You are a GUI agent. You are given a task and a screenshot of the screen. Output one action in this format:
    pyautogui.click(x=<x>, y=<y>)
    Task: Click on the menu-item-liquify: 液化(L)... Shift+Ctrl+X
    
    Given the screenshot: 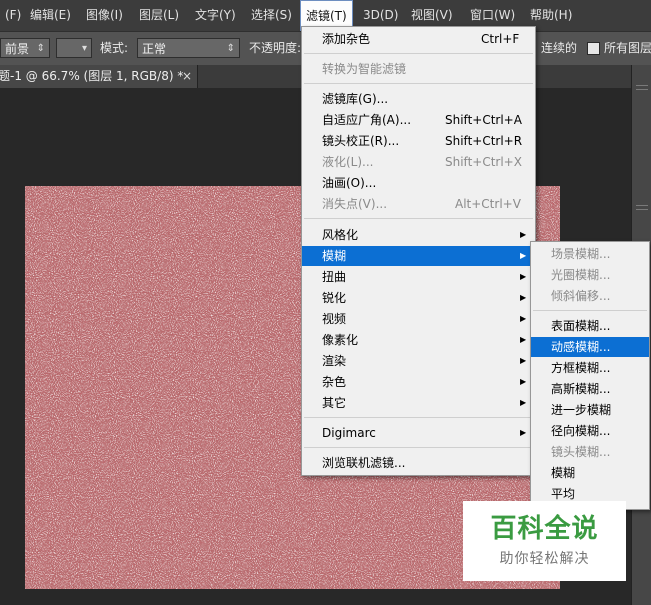 What is the action you would take?
    pyautogui.click(x=418, y=162)
    